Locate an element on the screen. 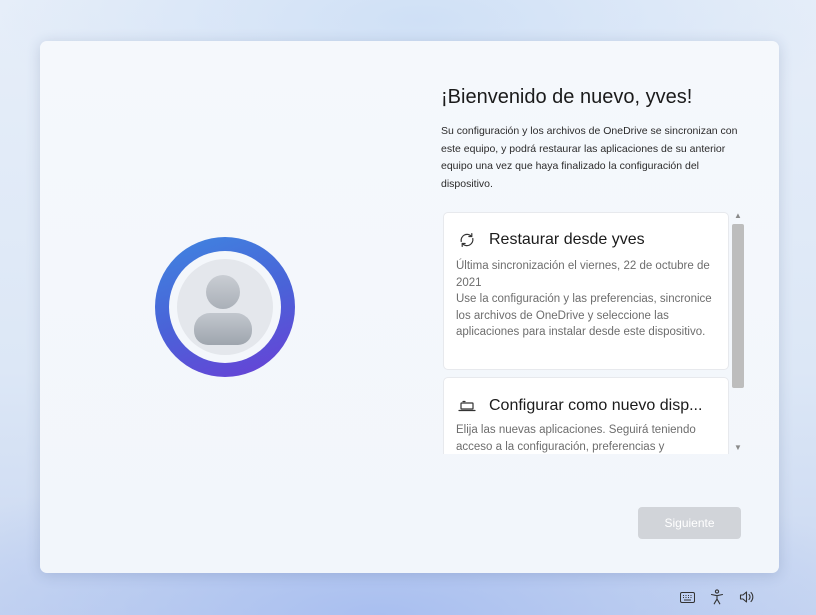 The width and height of the screenshot is (816, 615). system-tray is located at coordinates (724, 597).